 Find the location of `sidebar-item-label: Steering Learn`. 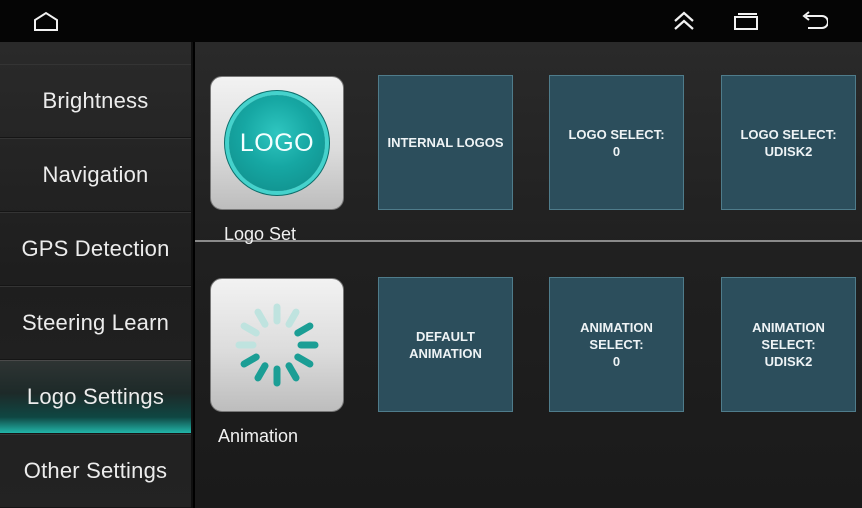

sidebar-item-label: Steering Learn is located at coordinates (95, 322).